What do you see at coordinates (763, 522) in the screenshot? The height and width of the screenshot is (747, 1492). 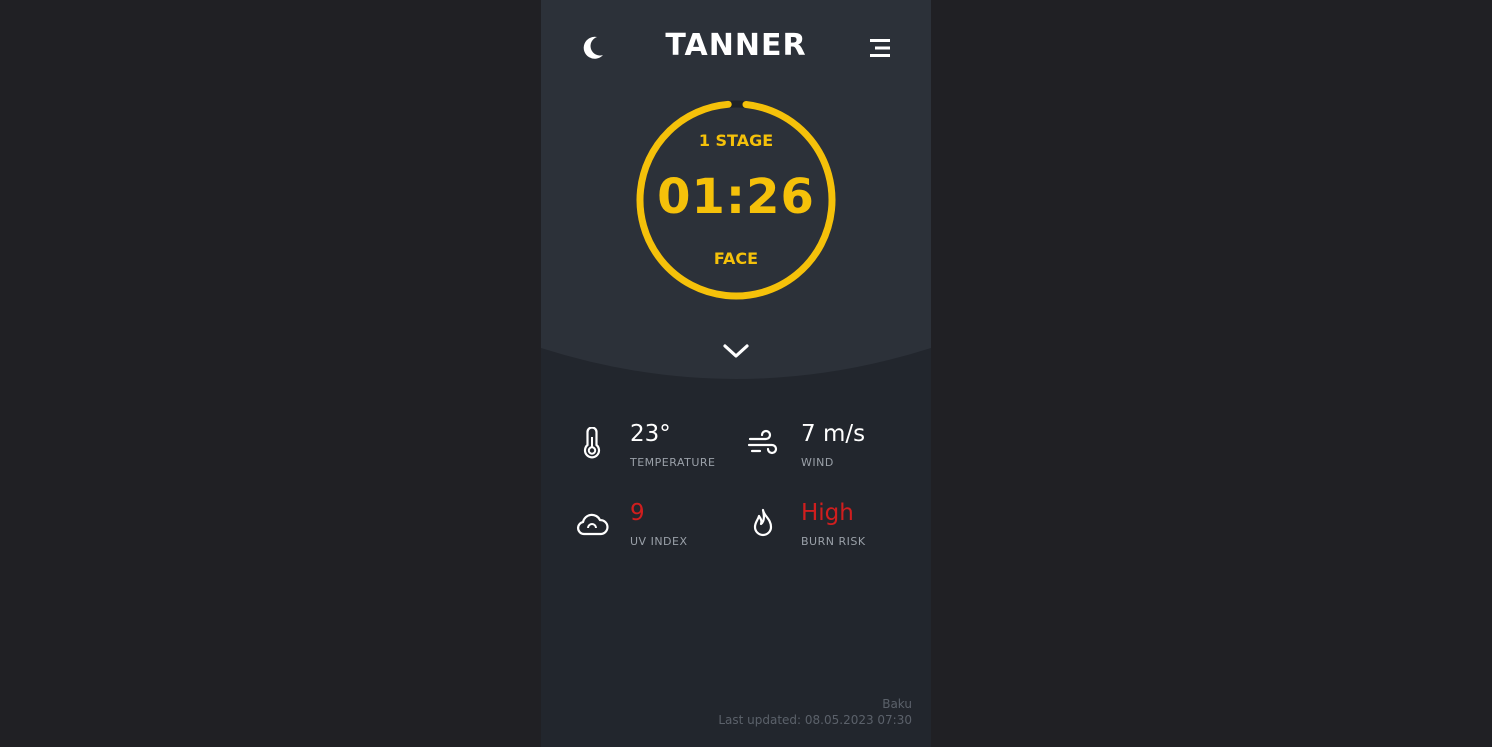 I see `flame-icon` at bounding box center [763, 522].